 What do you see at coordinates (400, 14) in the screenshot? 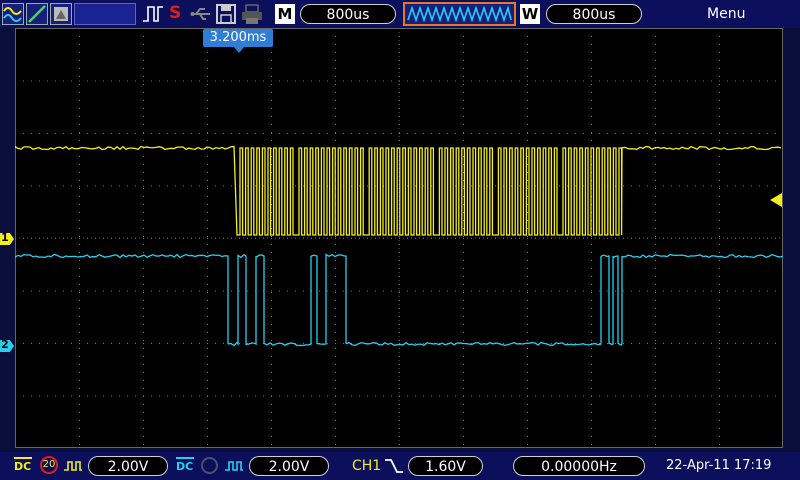
I see `top-status-bar: S M 800us W 800us Menu` at bounding box center [400, 14].